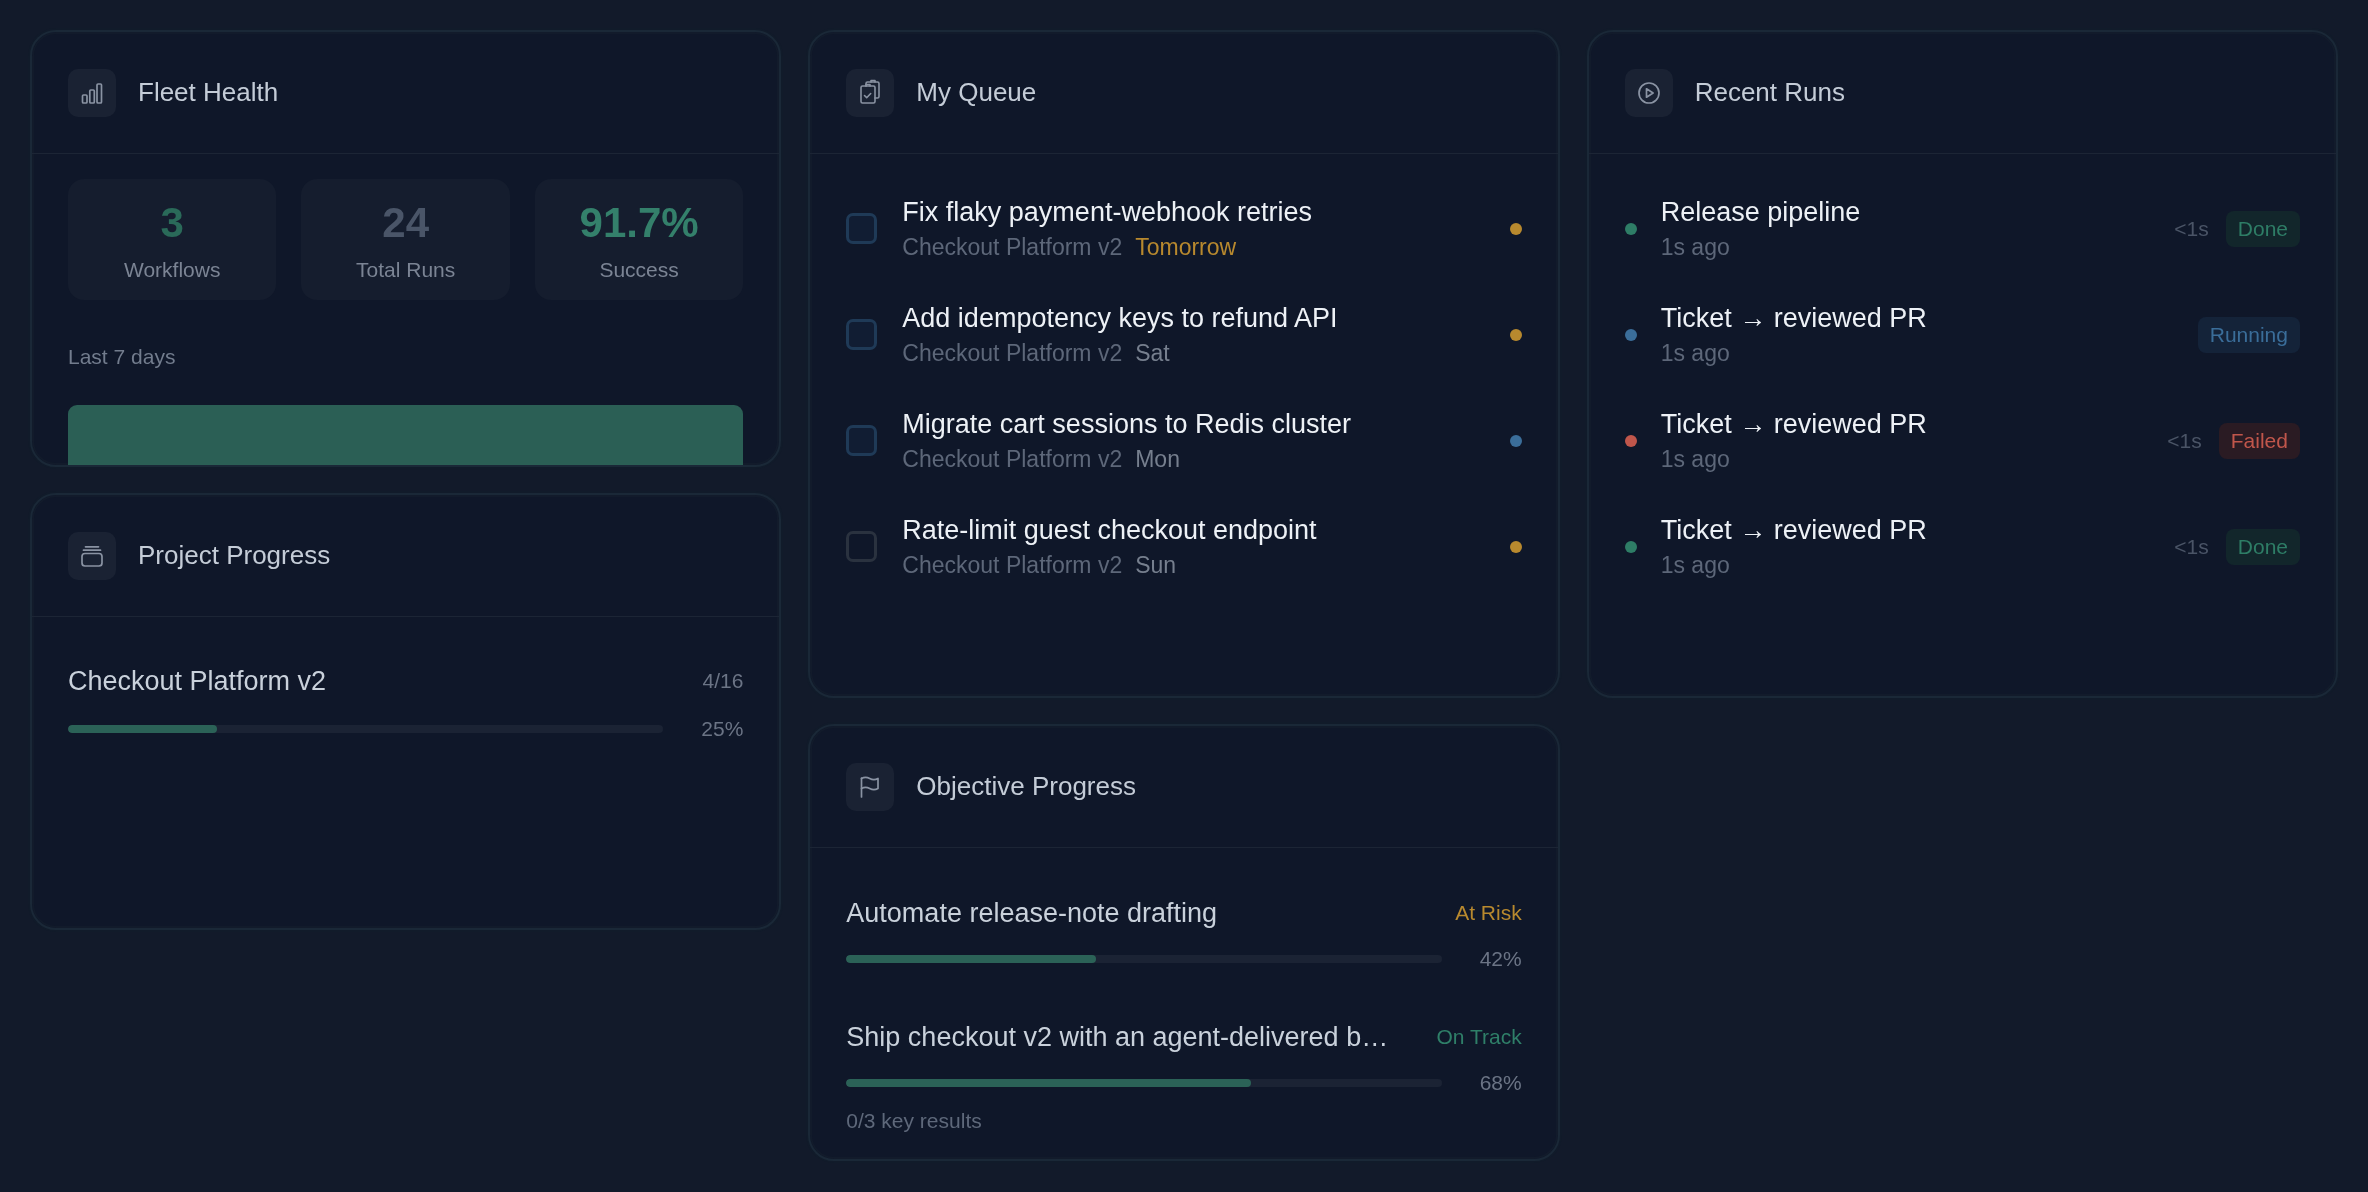  What do you see at coordinates (1156, 565) in the screenshot?
I see `task-due: Sun` at bounding box center [1156, 565].